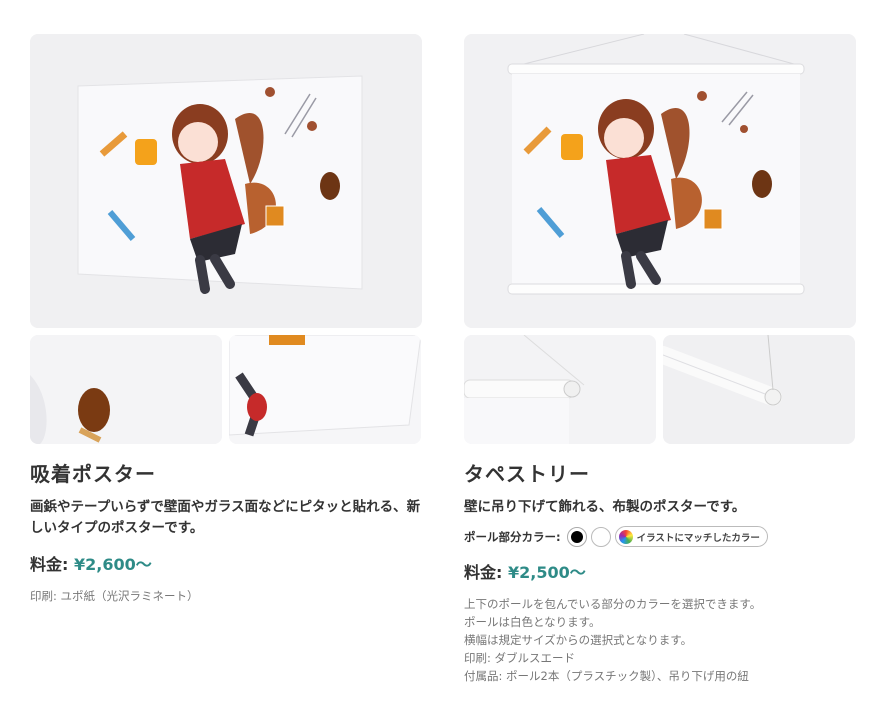 The image size is (893, 710). I want to click on note-line: ポールは白色となります。, so click(532, 622).